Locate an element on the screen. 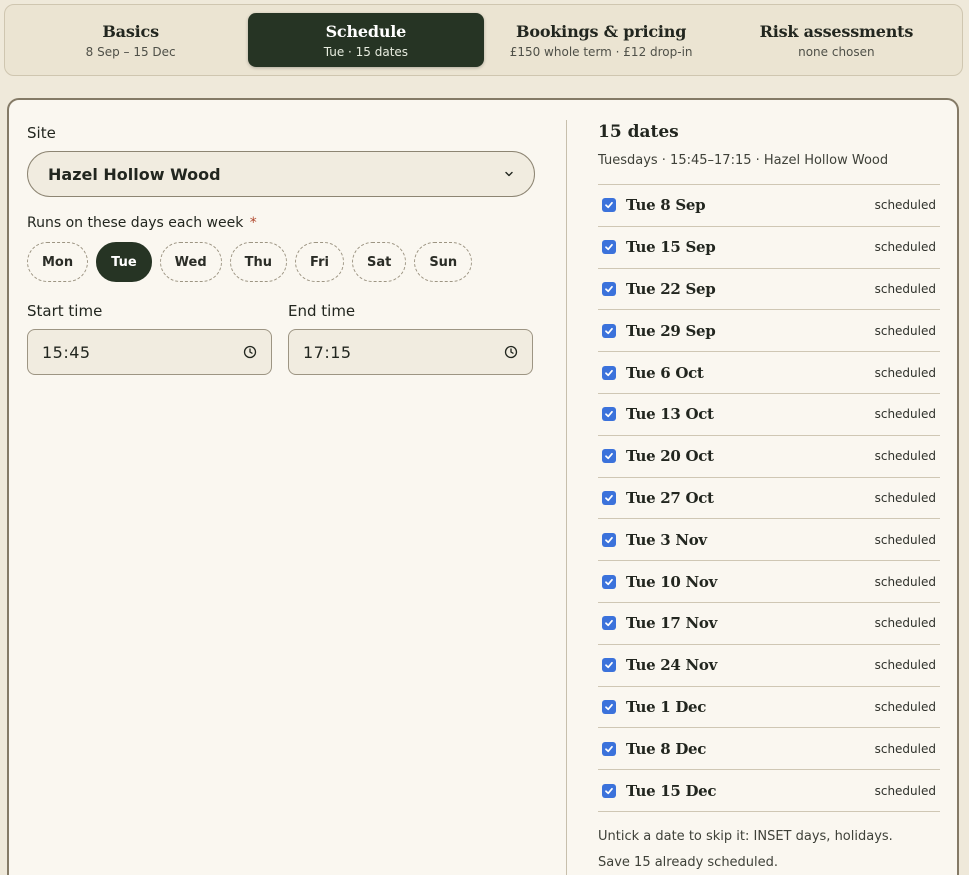 This screenshot has height=875, width=969. date-label: Tue 27 Oct is located at coordinates (670, 497).